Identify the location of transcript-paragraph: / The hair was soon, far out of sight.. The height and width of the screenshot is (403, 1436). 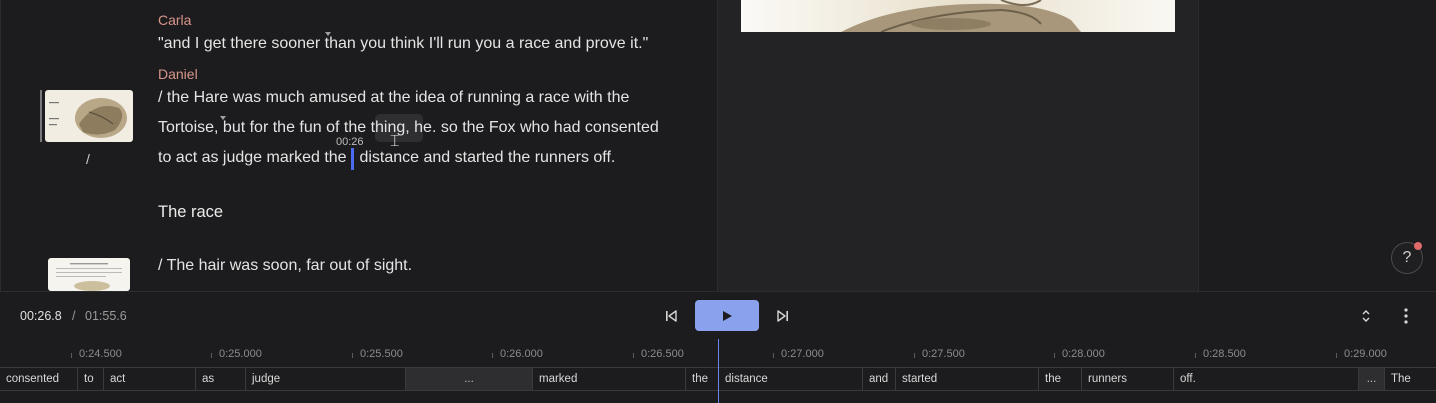
(285, 266).